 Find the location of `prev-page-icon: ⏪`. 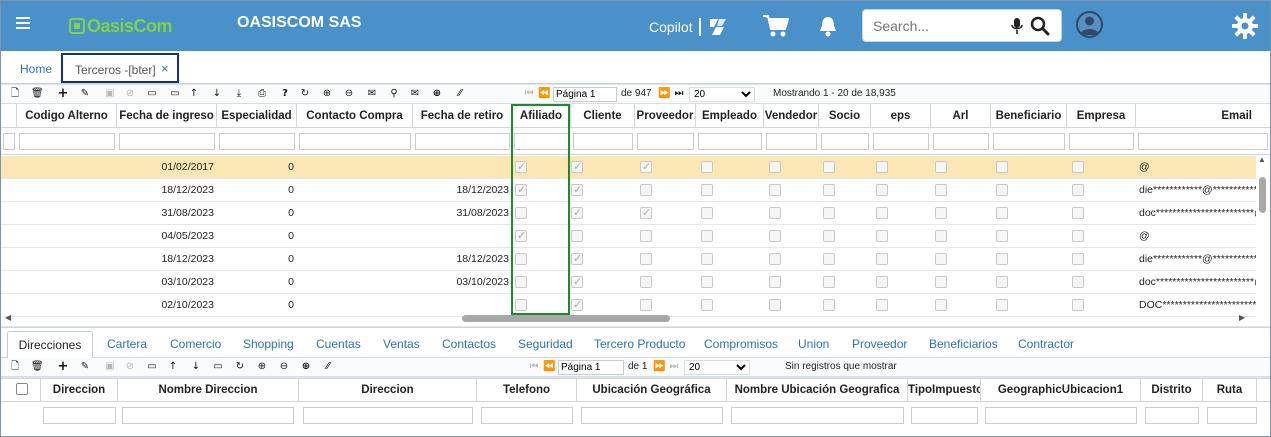

prev-page-icon: ⏪ is located at coordinates (549, 367).